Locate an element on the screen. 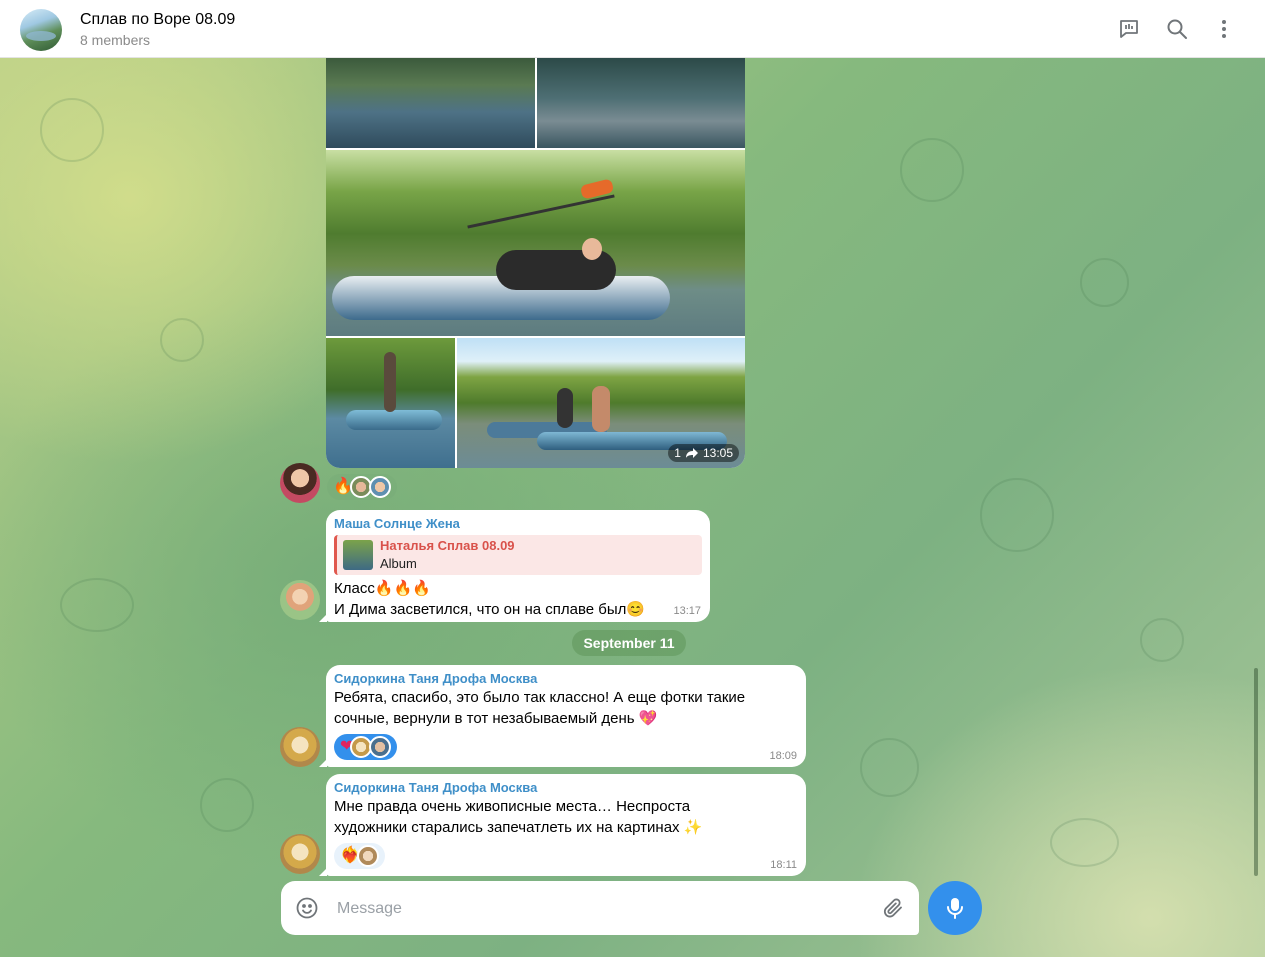 The image size is (1265, 957). album-meta: 1 13:05 is located at coordinates (703, 453).